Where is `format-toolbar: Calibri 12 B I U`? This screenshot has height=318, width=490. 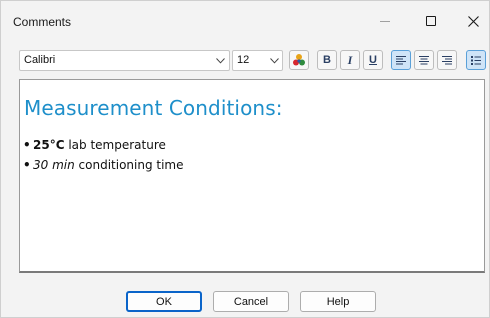 format-toolbar: Calibri 12 B I U is located at coordinates (245, 60).